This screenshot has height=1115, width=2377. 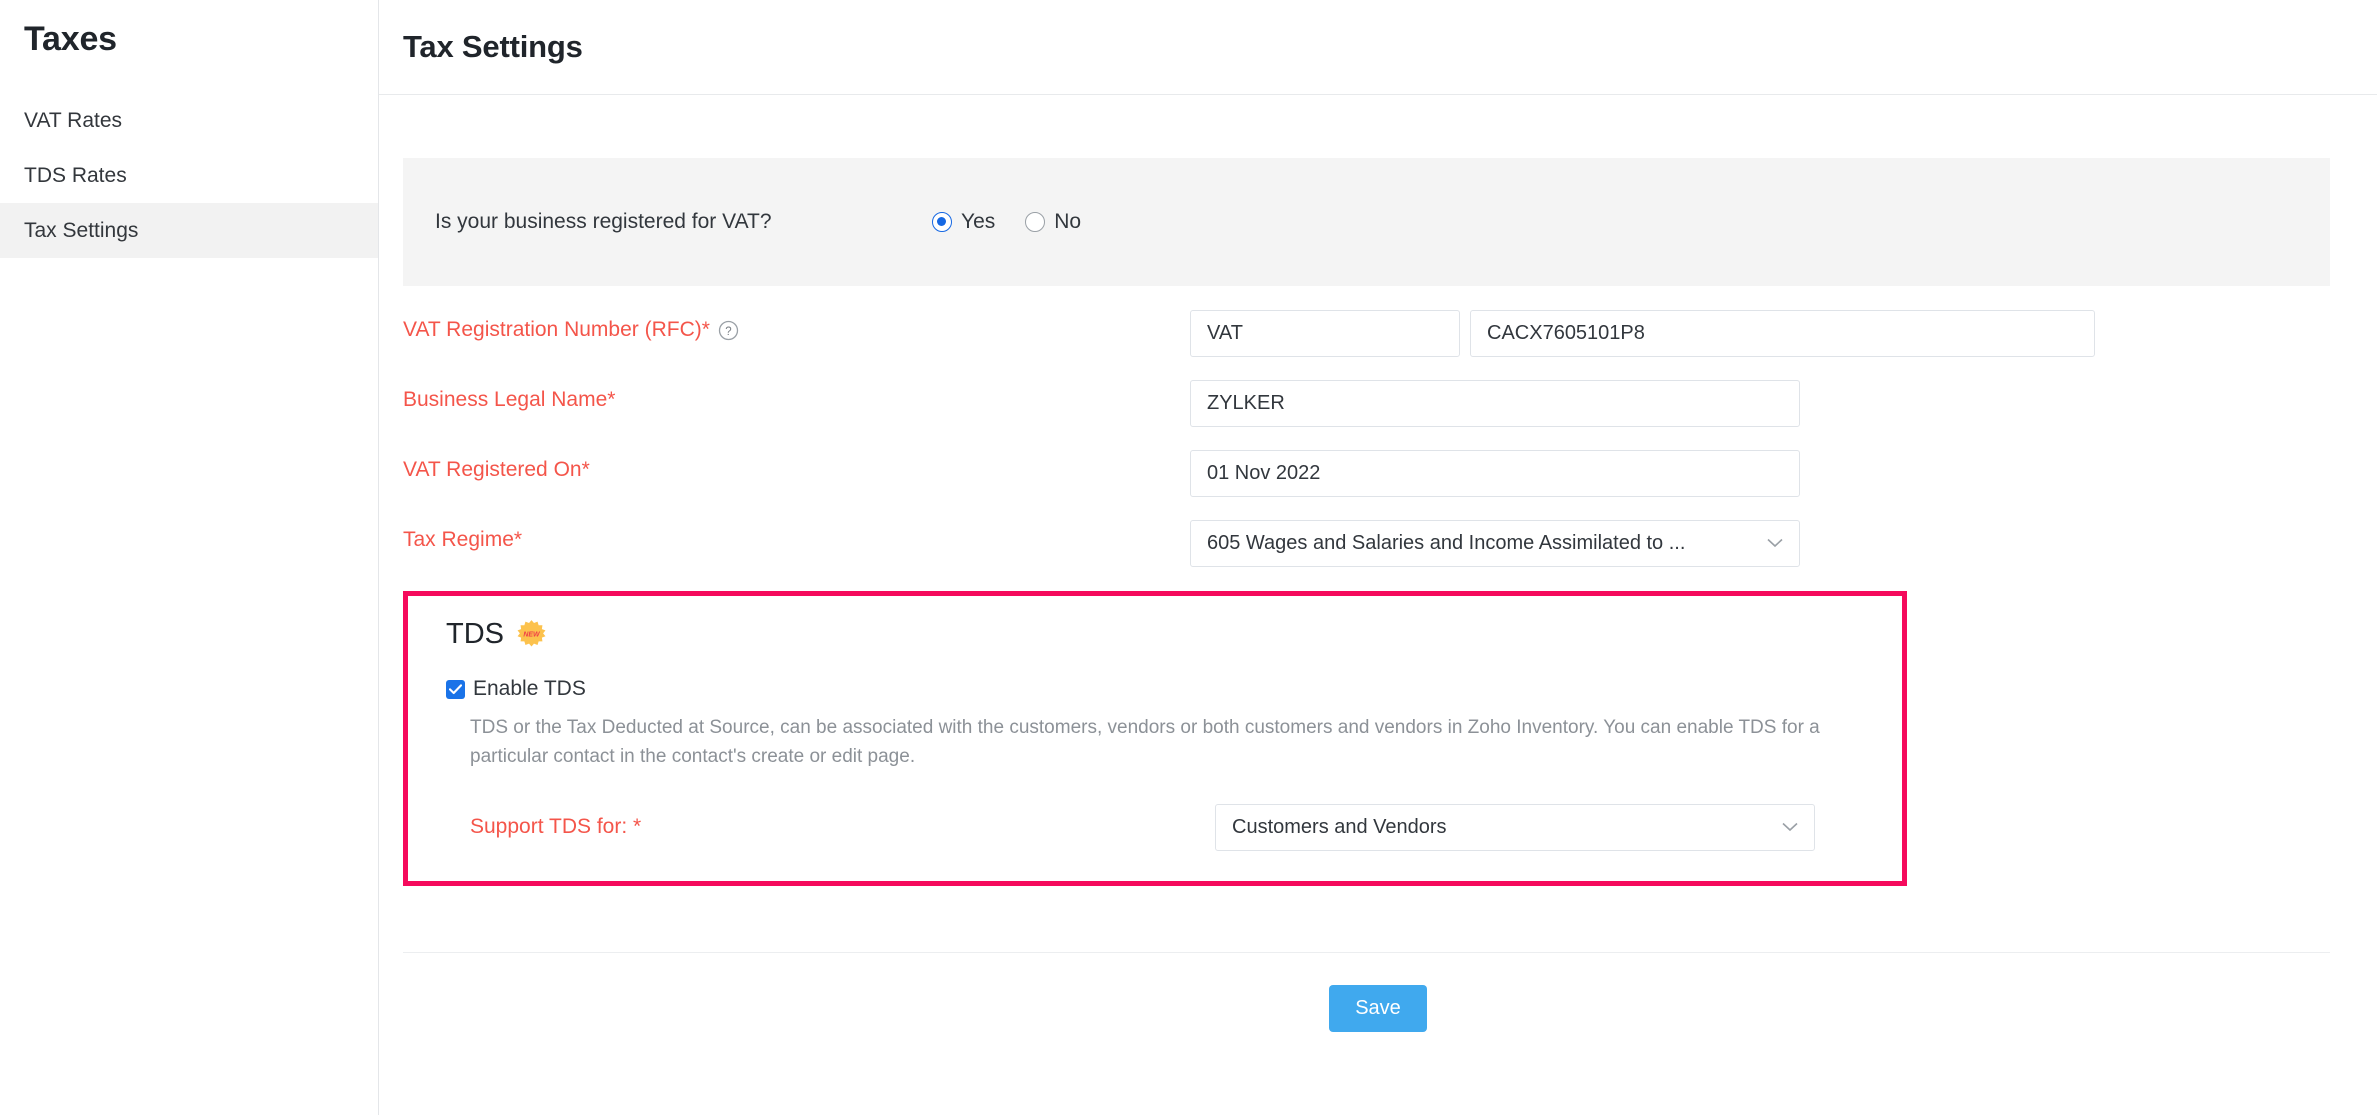 What do you see at coordinates (189, 120) in the screenshot?
I see `sidebar-item-vat-rates: VAT Rates` at bounding box center [189, 120].